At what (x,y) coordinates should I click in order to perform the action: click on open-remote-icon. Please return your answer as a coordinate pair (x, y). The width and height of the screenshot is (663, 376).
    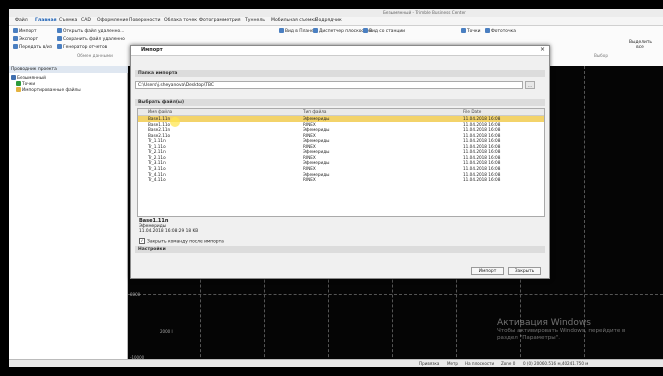
    Looking at the image, I should click on (59, 30).